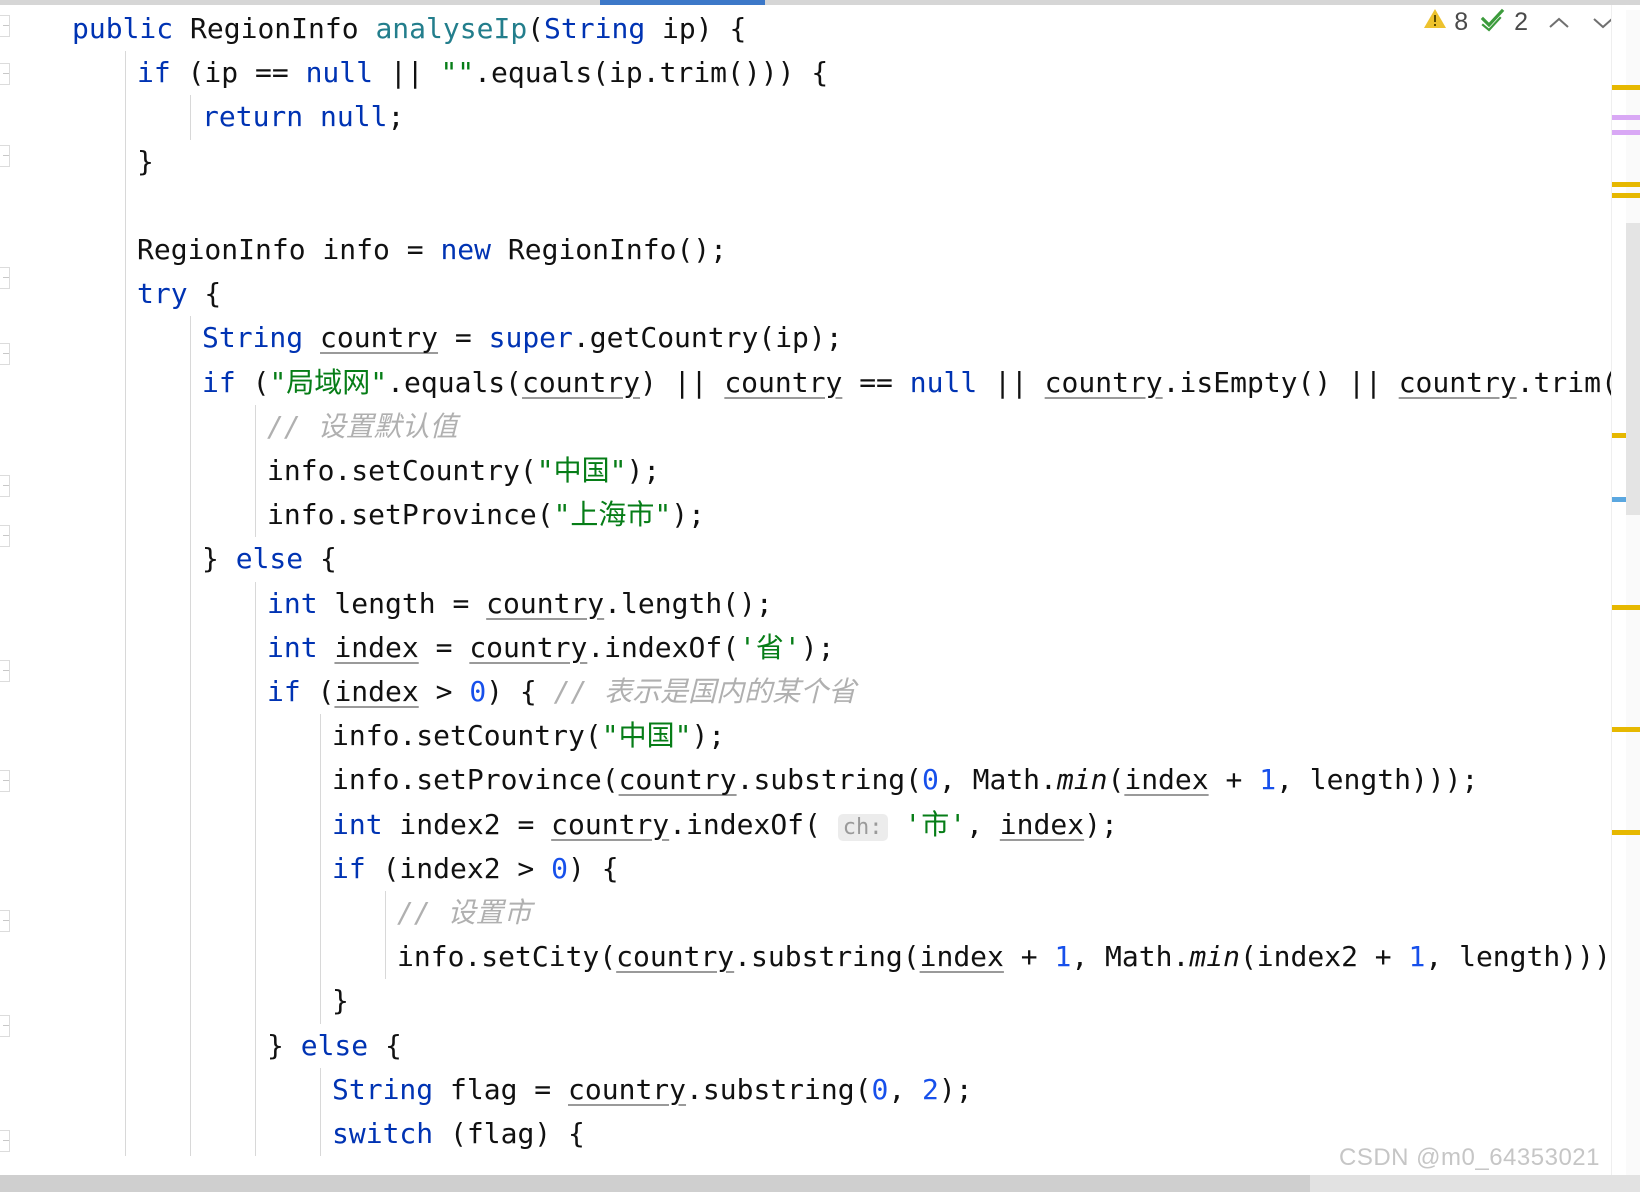  What do you see at coordinates (409, 29) in the screenshot?
I see `code-line: public RegionInfo analyseIp(String ip) {` at bounding box center [409, 29].